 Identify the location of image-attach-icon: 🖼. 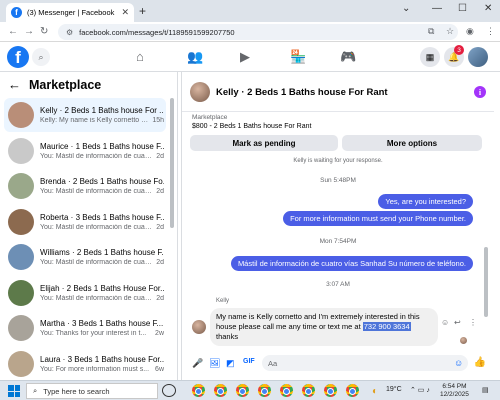
(214, 363).